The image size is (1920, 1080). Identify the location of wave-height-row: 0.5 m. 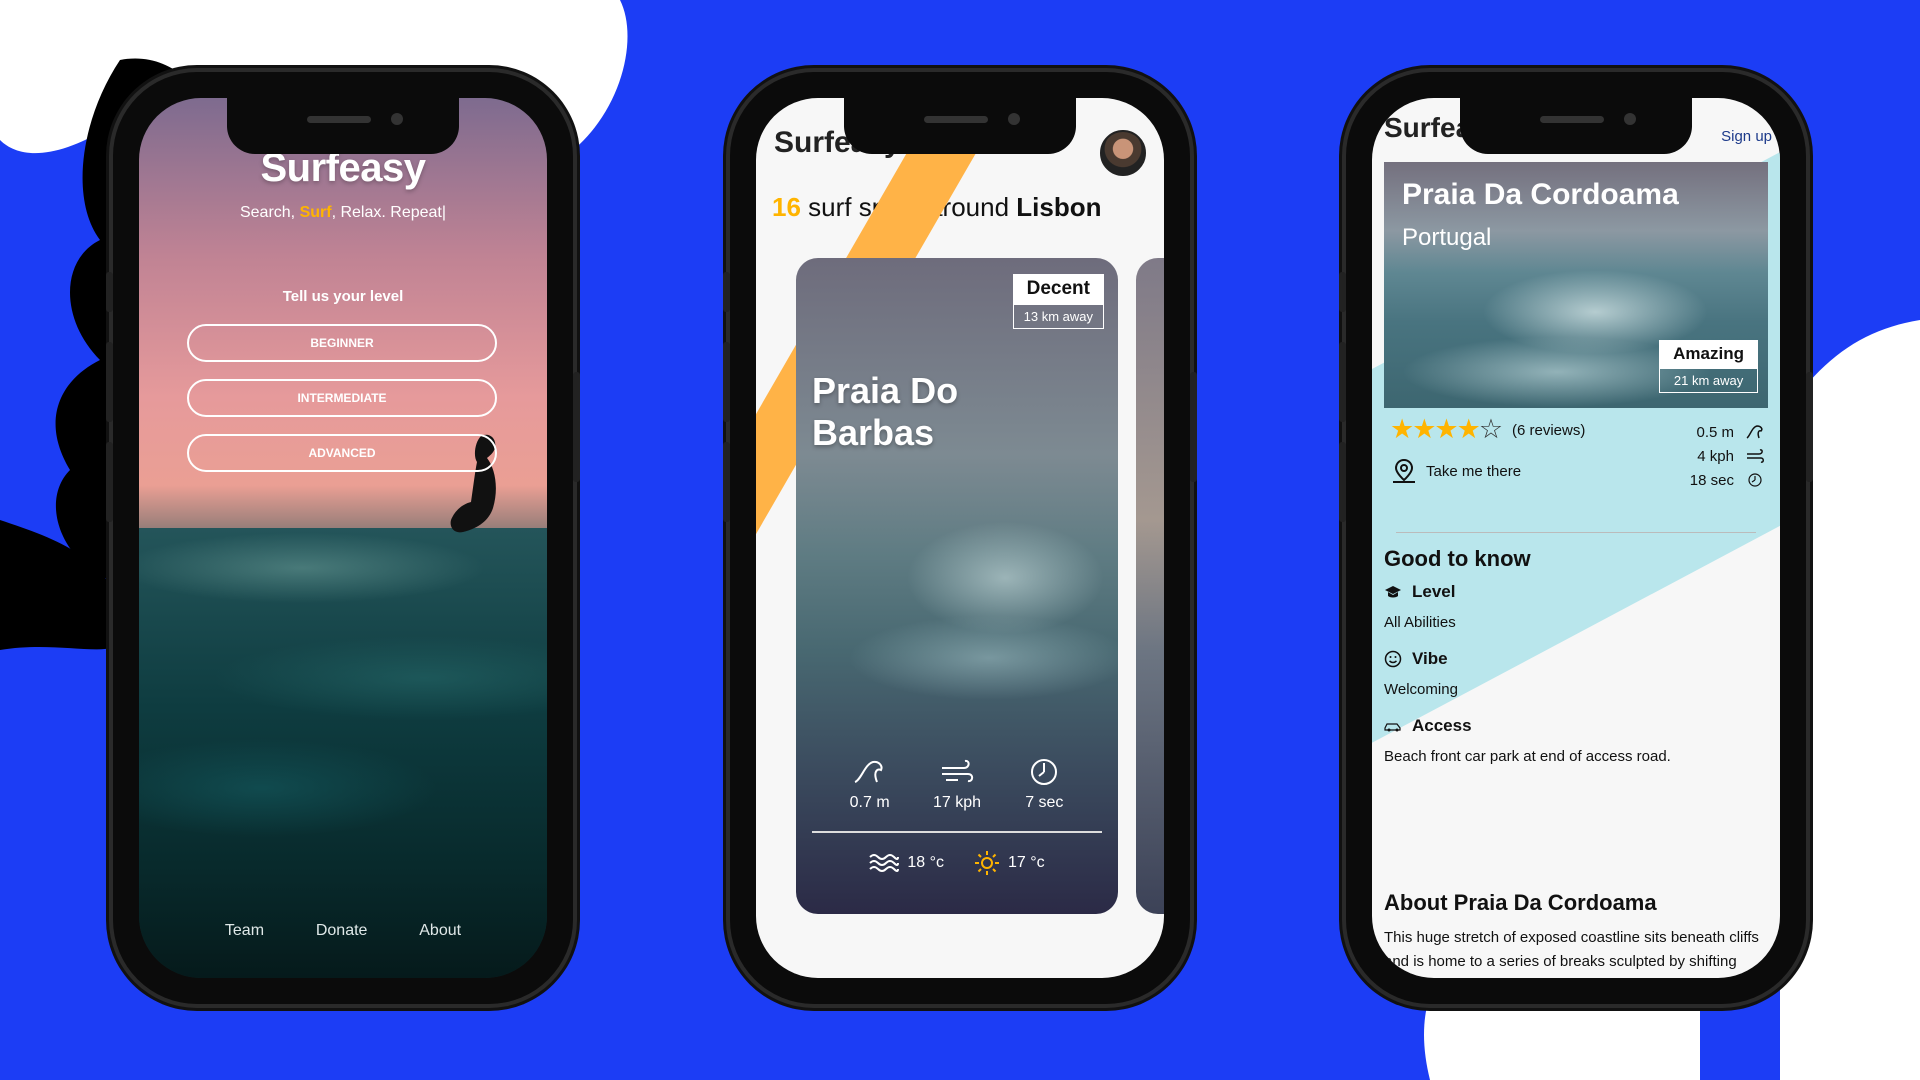
(1727, 432).